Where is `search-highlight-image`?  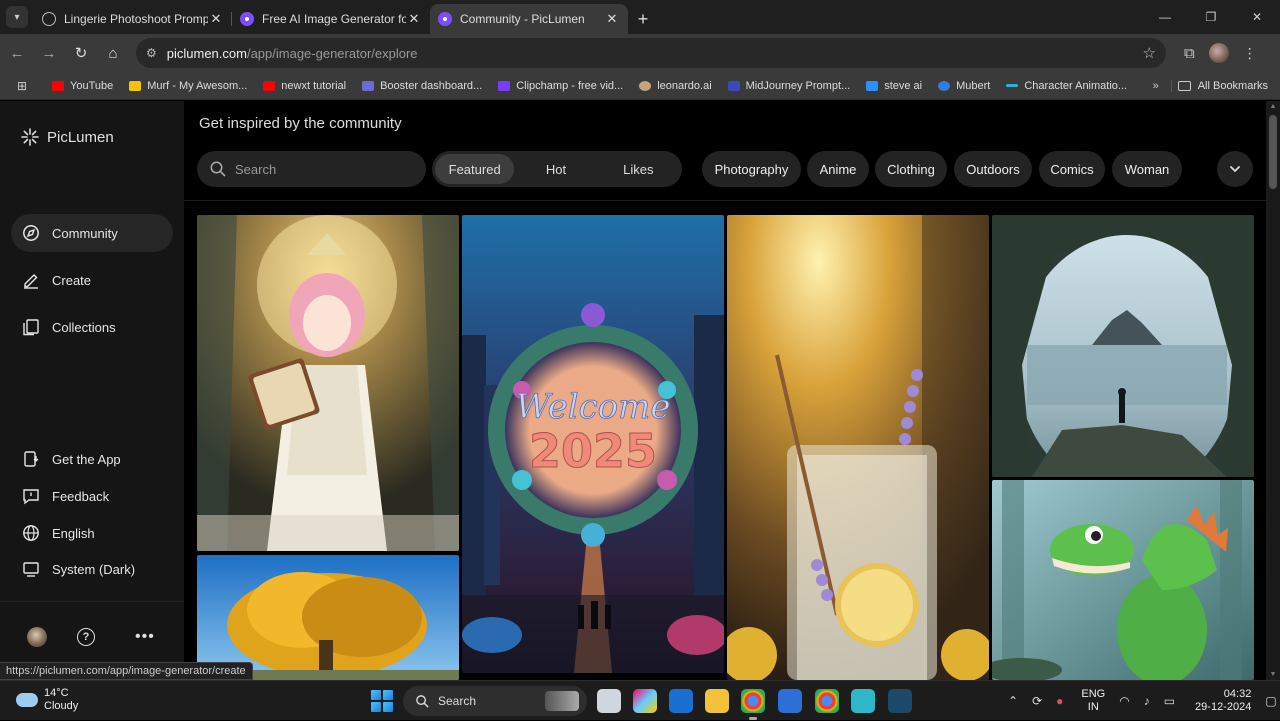 search-highlight-image is located at coordinates (562, 701).